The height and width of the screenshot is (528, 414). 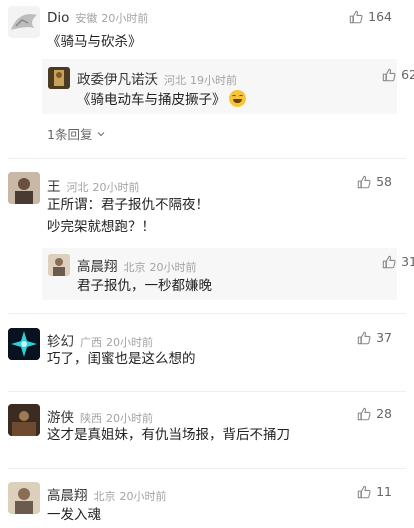 I want to click on like-count: 58, so click(x=384, y=181).